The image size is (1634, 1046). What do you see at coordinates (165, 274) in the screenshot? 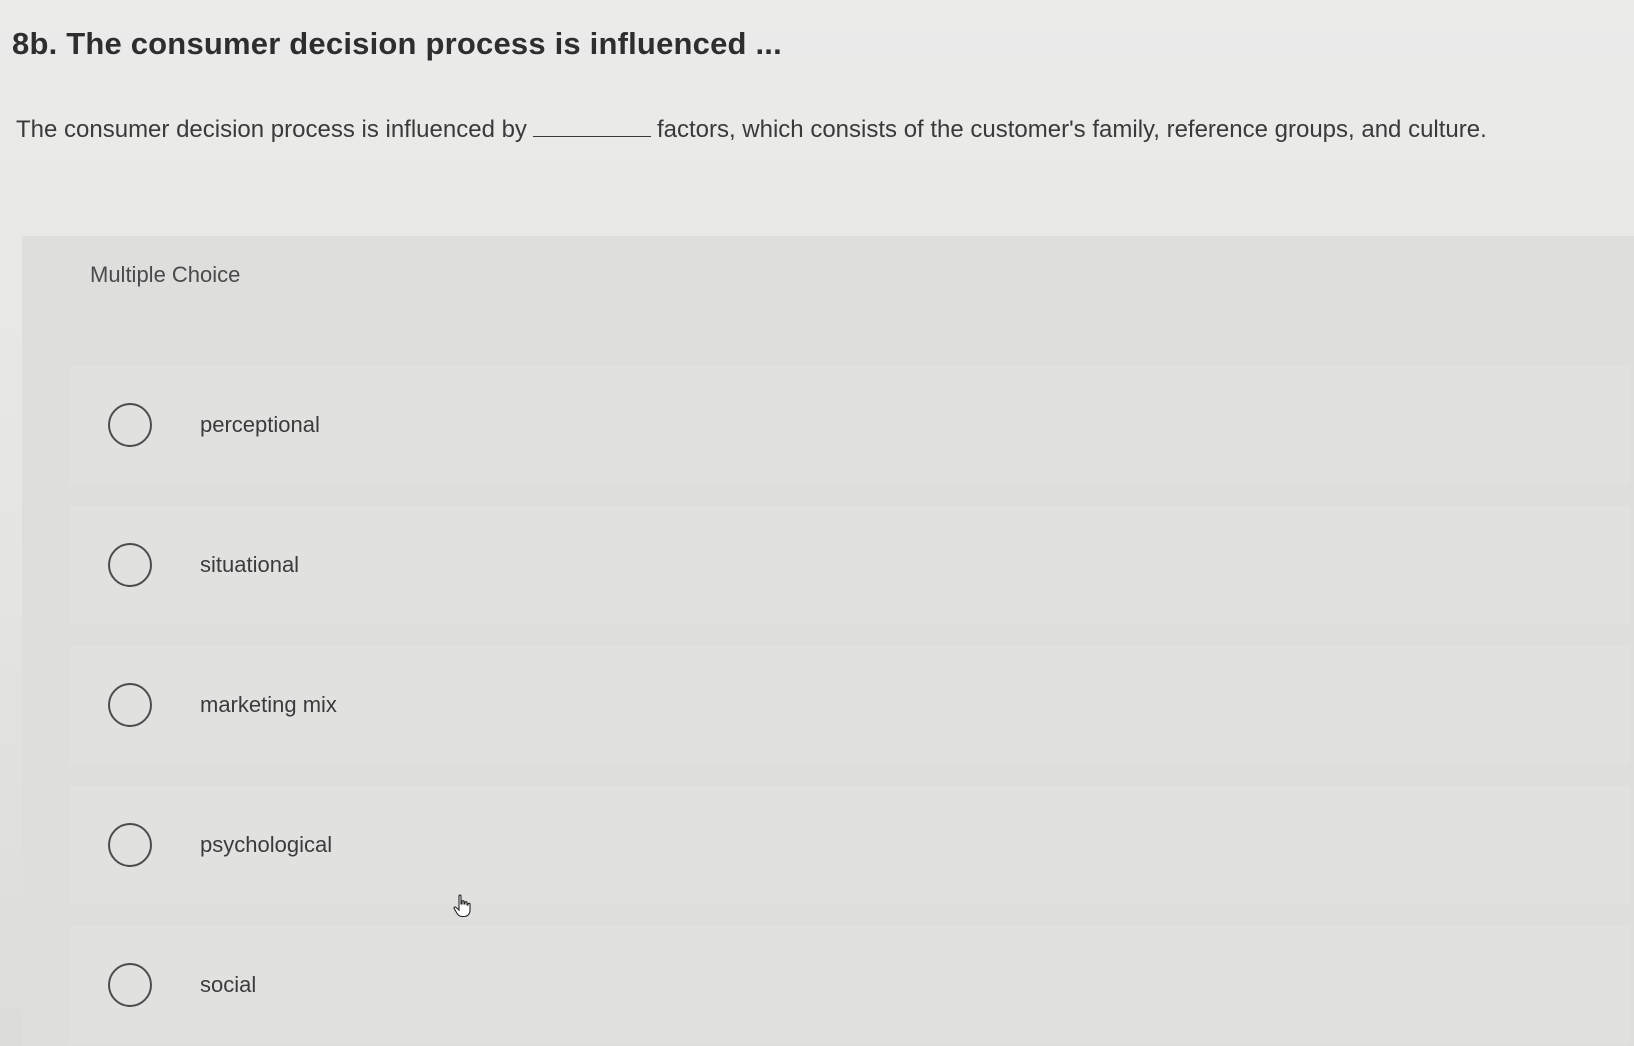
I see `multiple-choice-label: Multiple Choice` at bounding box center [165, 274].